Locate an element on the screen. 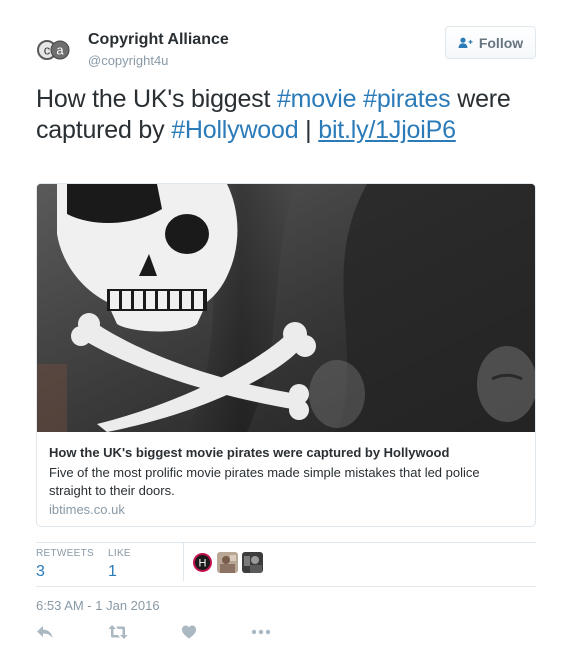 Image resolution: width=572 pixels, height=650 pixels. likes-label: LIKE is located at coordinates (119, 553).